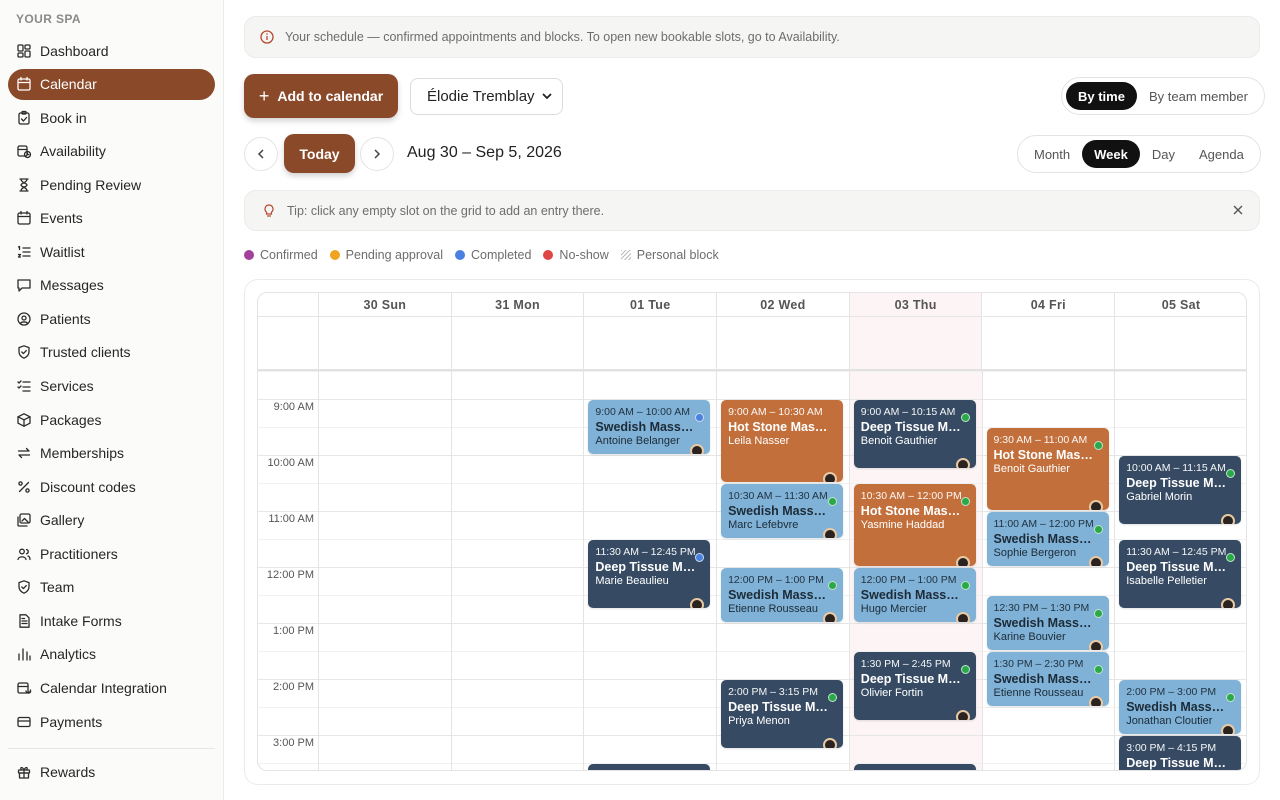 The height and width of the screenshot is (800, 1280). What do you see at coordinates (1052, 154) in the screenshot?
I see `tab-month: Month` at bounding box center [1052, 154].